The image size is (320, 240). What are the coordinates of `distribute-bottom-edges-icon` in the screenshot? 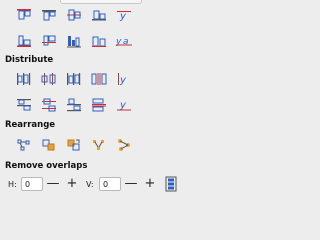 It's located at (74, 105).